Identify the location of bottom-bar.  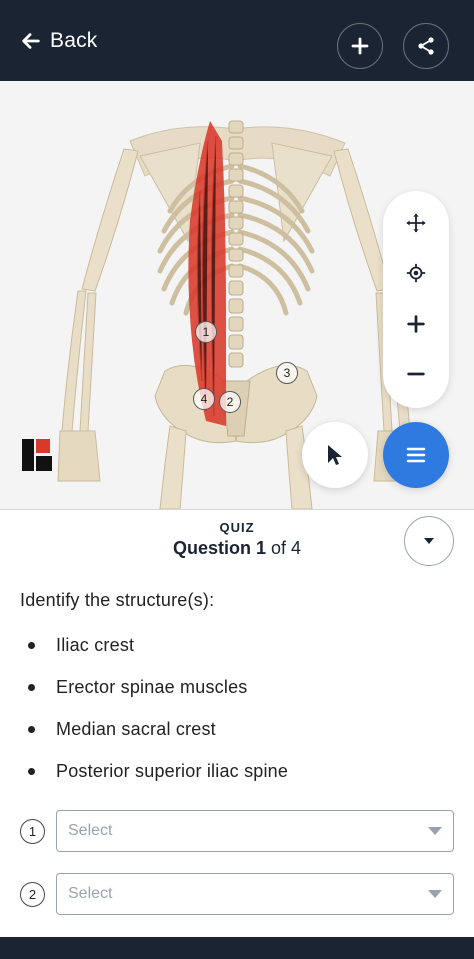
(237, 948).